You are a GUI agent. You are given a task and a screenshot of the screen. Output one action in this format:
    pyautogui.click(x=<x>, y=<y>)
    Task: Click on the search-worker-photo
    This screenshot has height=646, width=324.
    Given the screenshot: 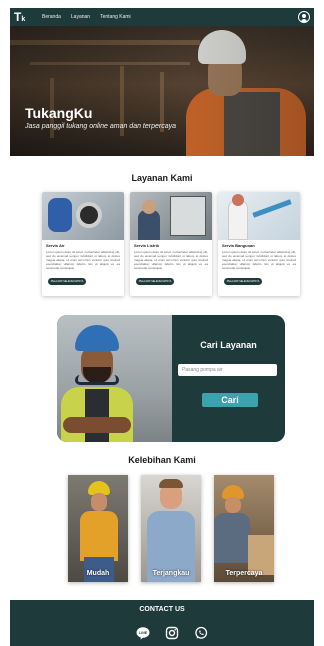 What is the action you would take?
    pyautogui.click(x=114, y=378)
    